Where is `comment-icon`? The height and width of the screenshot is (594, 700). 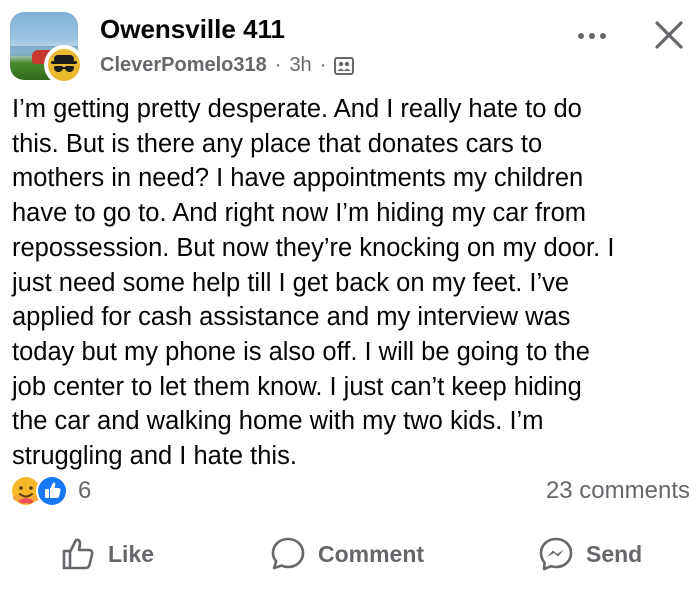
comment-icon is located at coordinates (288, 553).